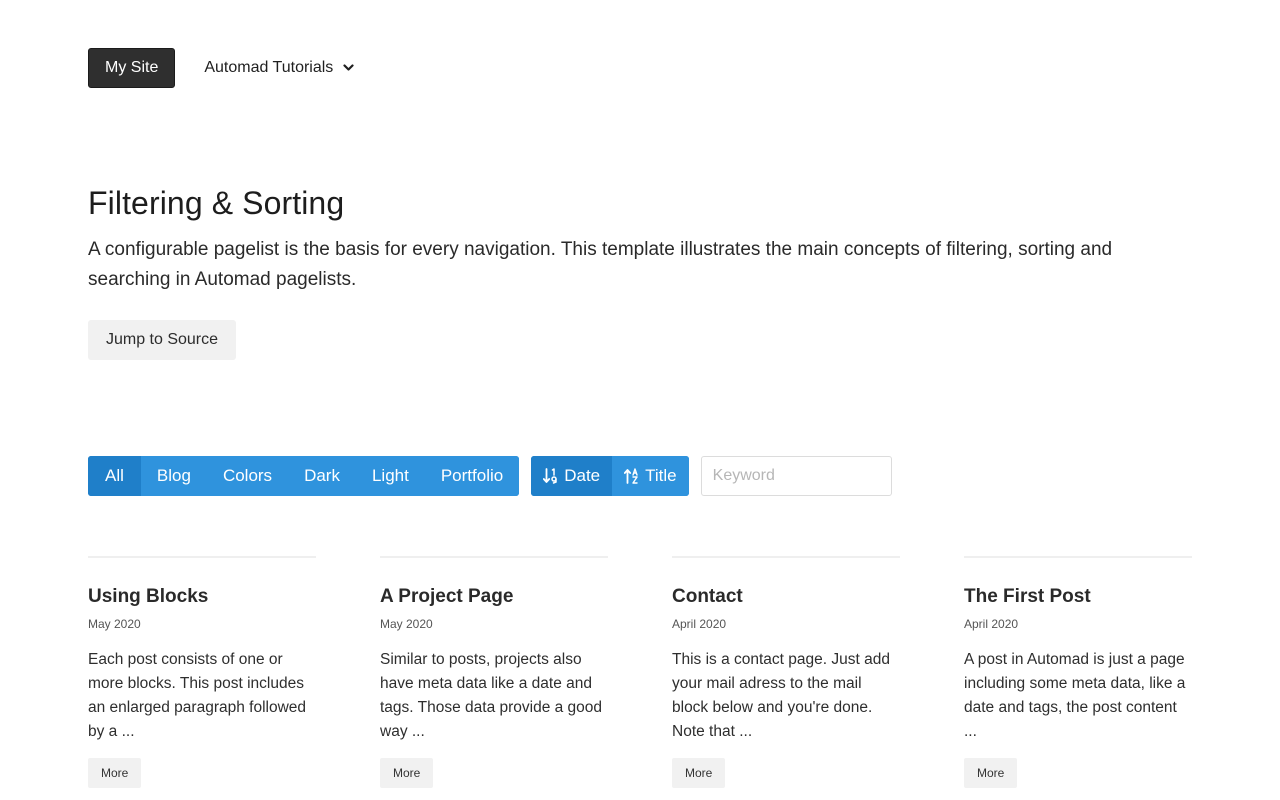  What do you see at coordinates (1078, 597) in the screenshot?
I see `post-title-link: The First Post` at bounding box center [1078, 597].